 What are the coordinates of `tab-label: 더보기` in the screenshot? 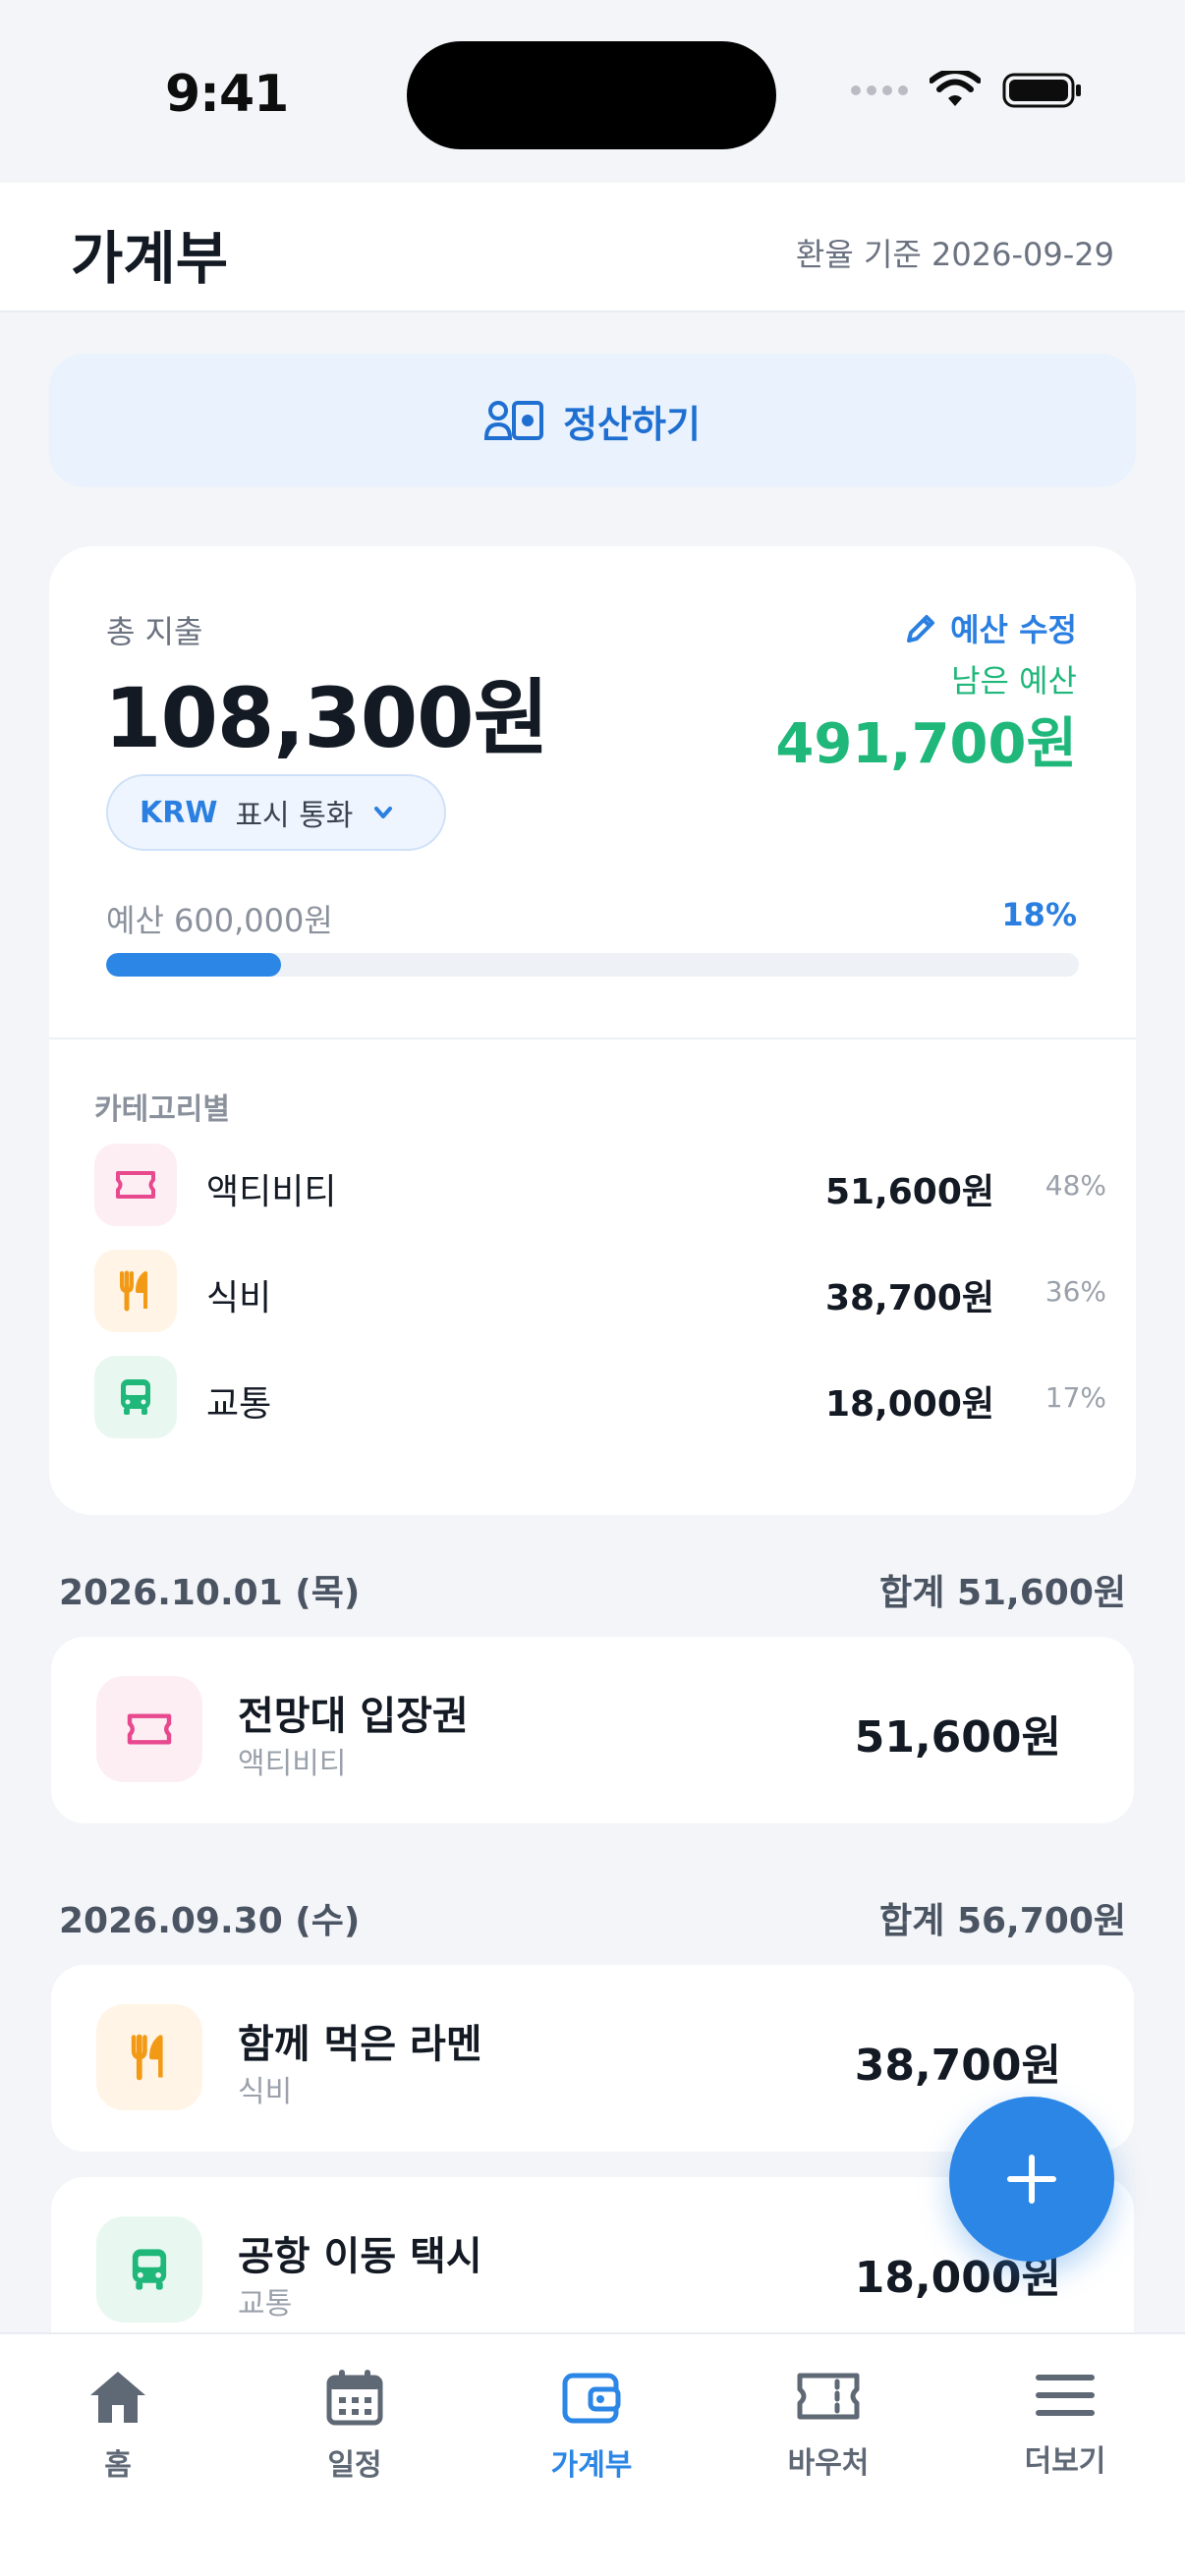 It's located at (1065, 2461).